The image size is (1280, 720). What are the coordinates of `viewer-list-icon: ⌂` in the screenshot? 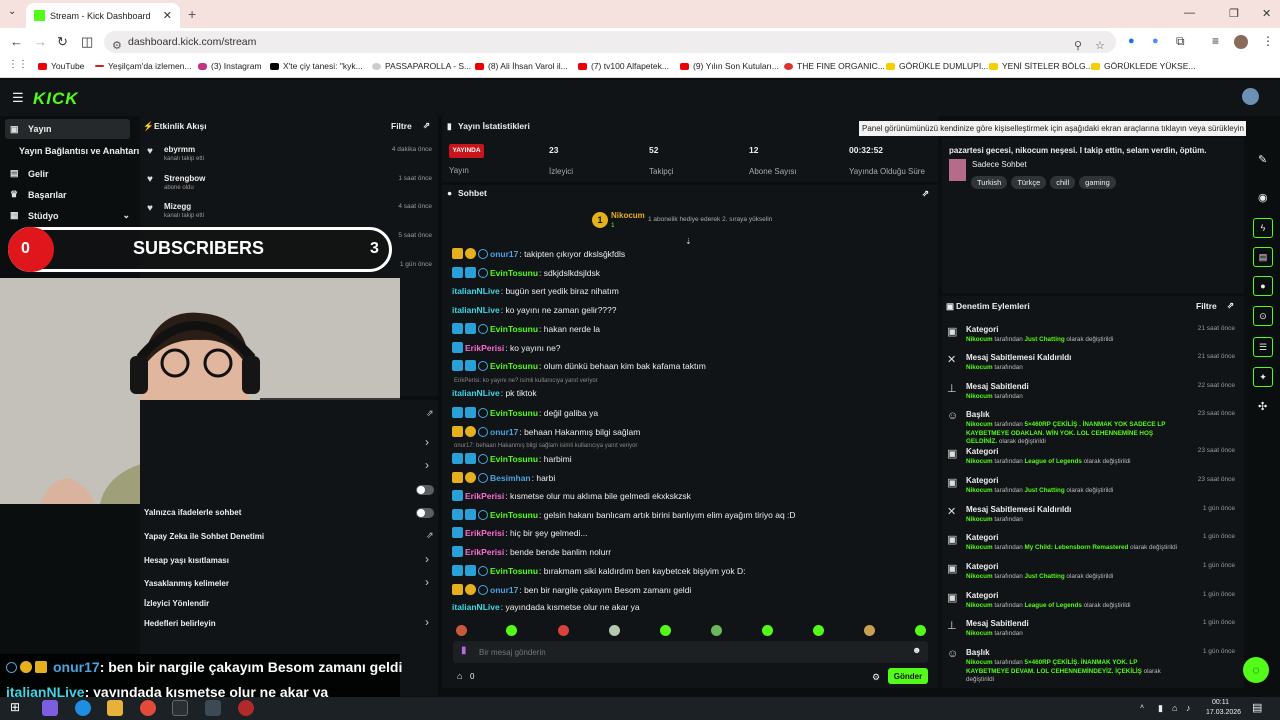 It's located at (459, 676).